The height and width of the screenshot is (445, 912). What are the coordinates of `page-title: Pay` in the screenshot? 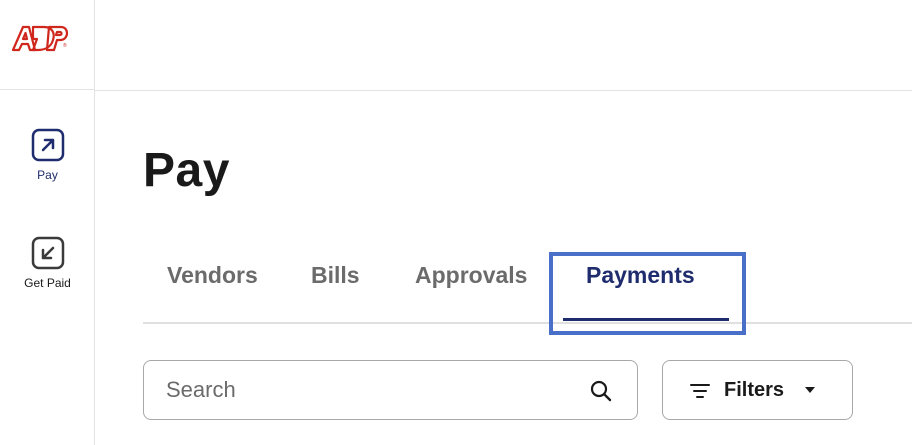 It's located at (186, 170).